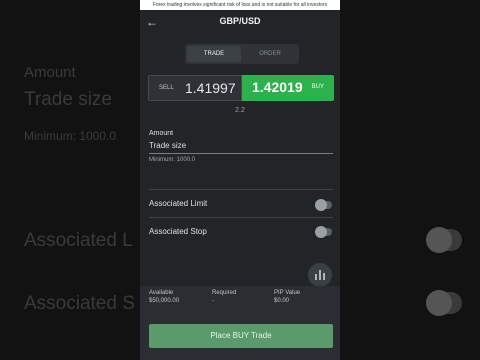 This screenshot has height=360, width=480. Describe the element at coordinates (241, 336) in the screenshot. I see `place-trade-button: Place BUY Trade` at that location.